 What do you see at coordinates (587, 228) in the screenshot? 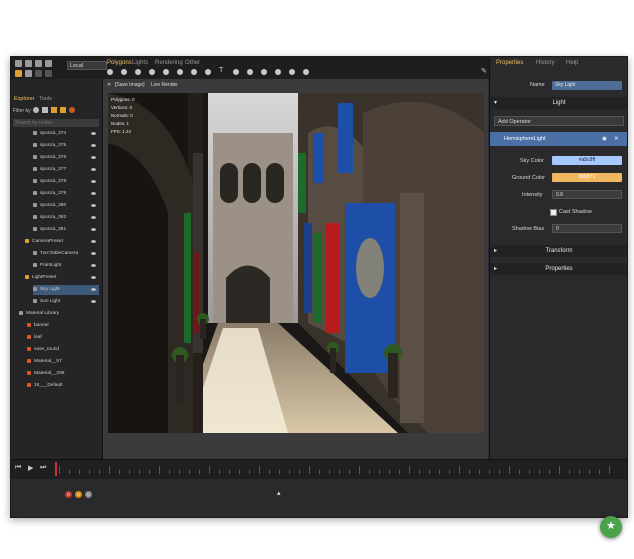
I see `shadow-bias-input: 0` at bounding box center [587, 228].